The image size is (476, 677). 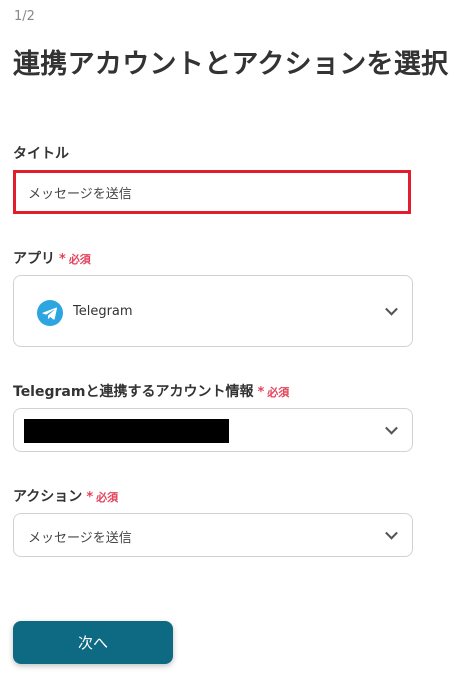 I want to click on title-label: タイトル, so click(x=41, y=153).